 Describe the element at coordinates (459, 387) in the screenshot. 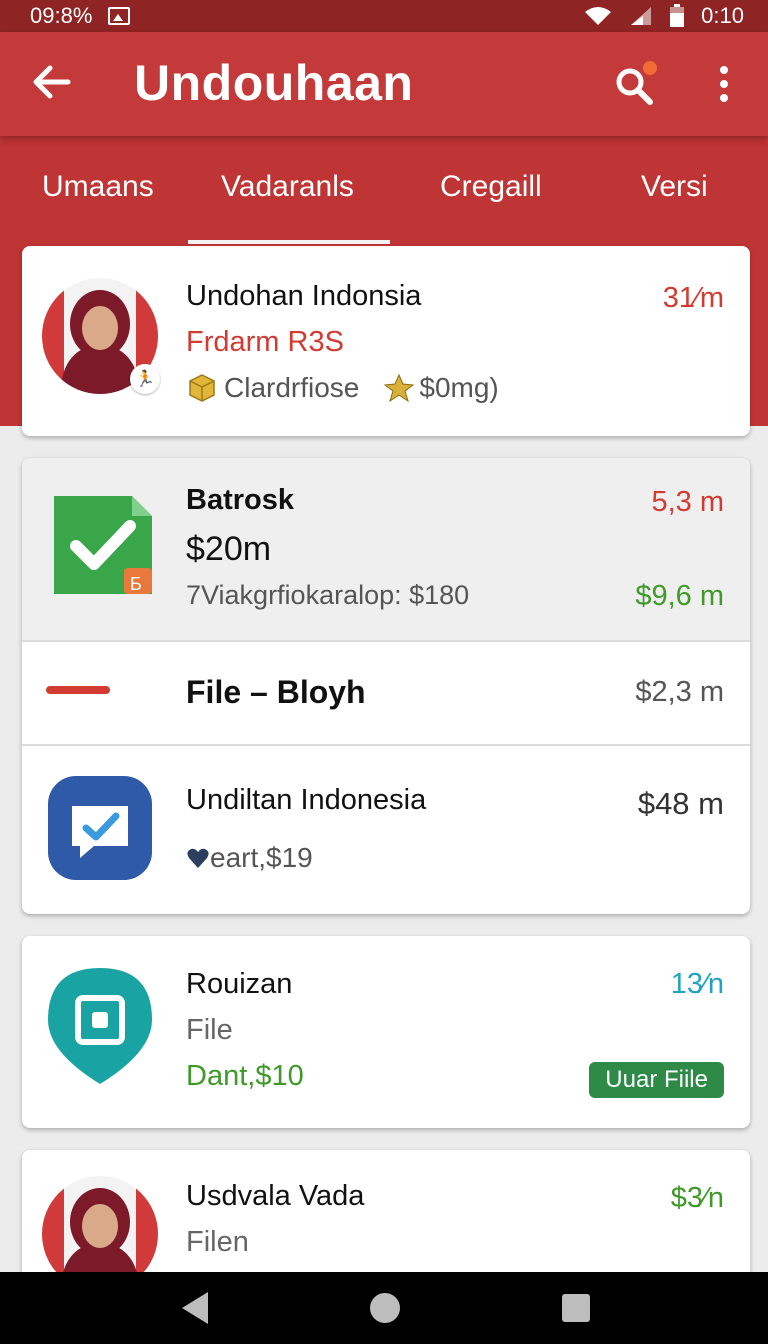

I see `tag-value: $0mg)` at that location.